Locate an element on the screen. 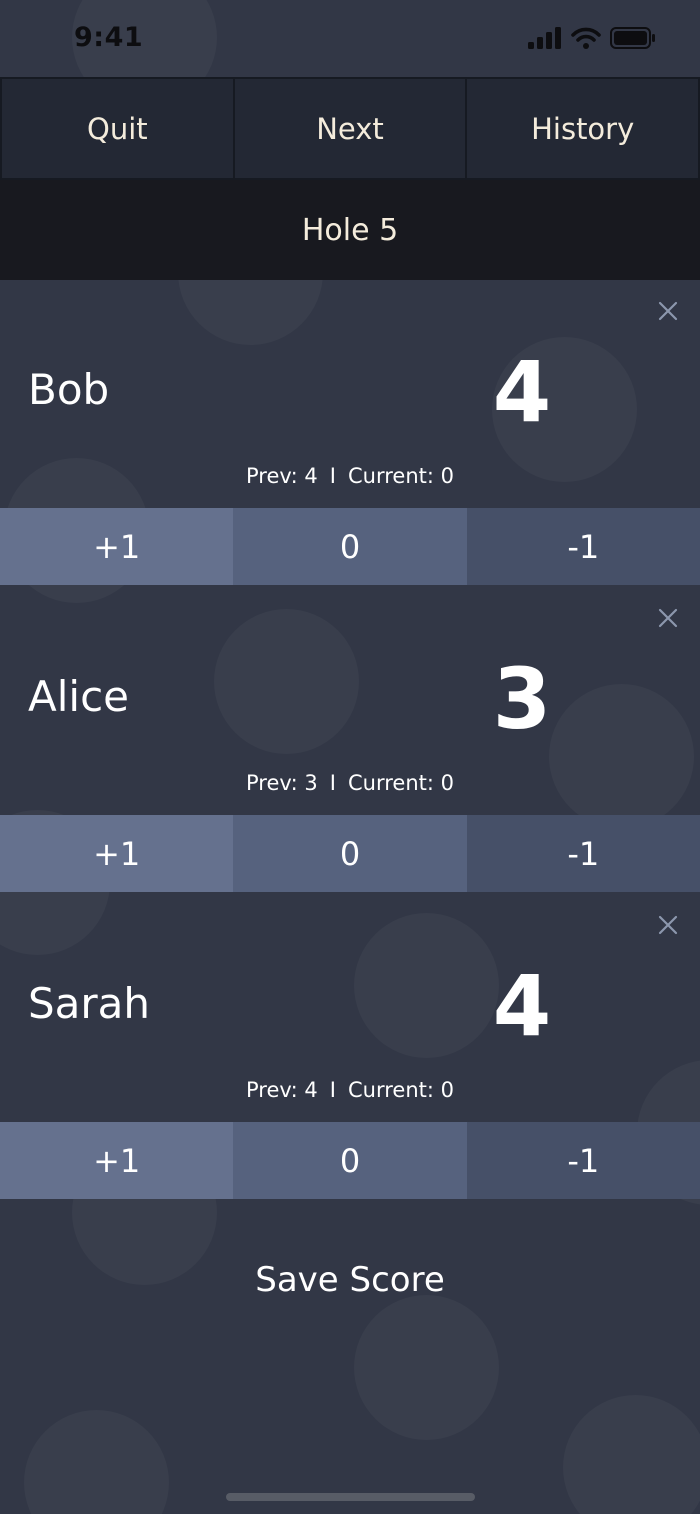 Image resolution: width=700 pixels, height=1514 pixels. status-icons is located at coordinates (592, 38).